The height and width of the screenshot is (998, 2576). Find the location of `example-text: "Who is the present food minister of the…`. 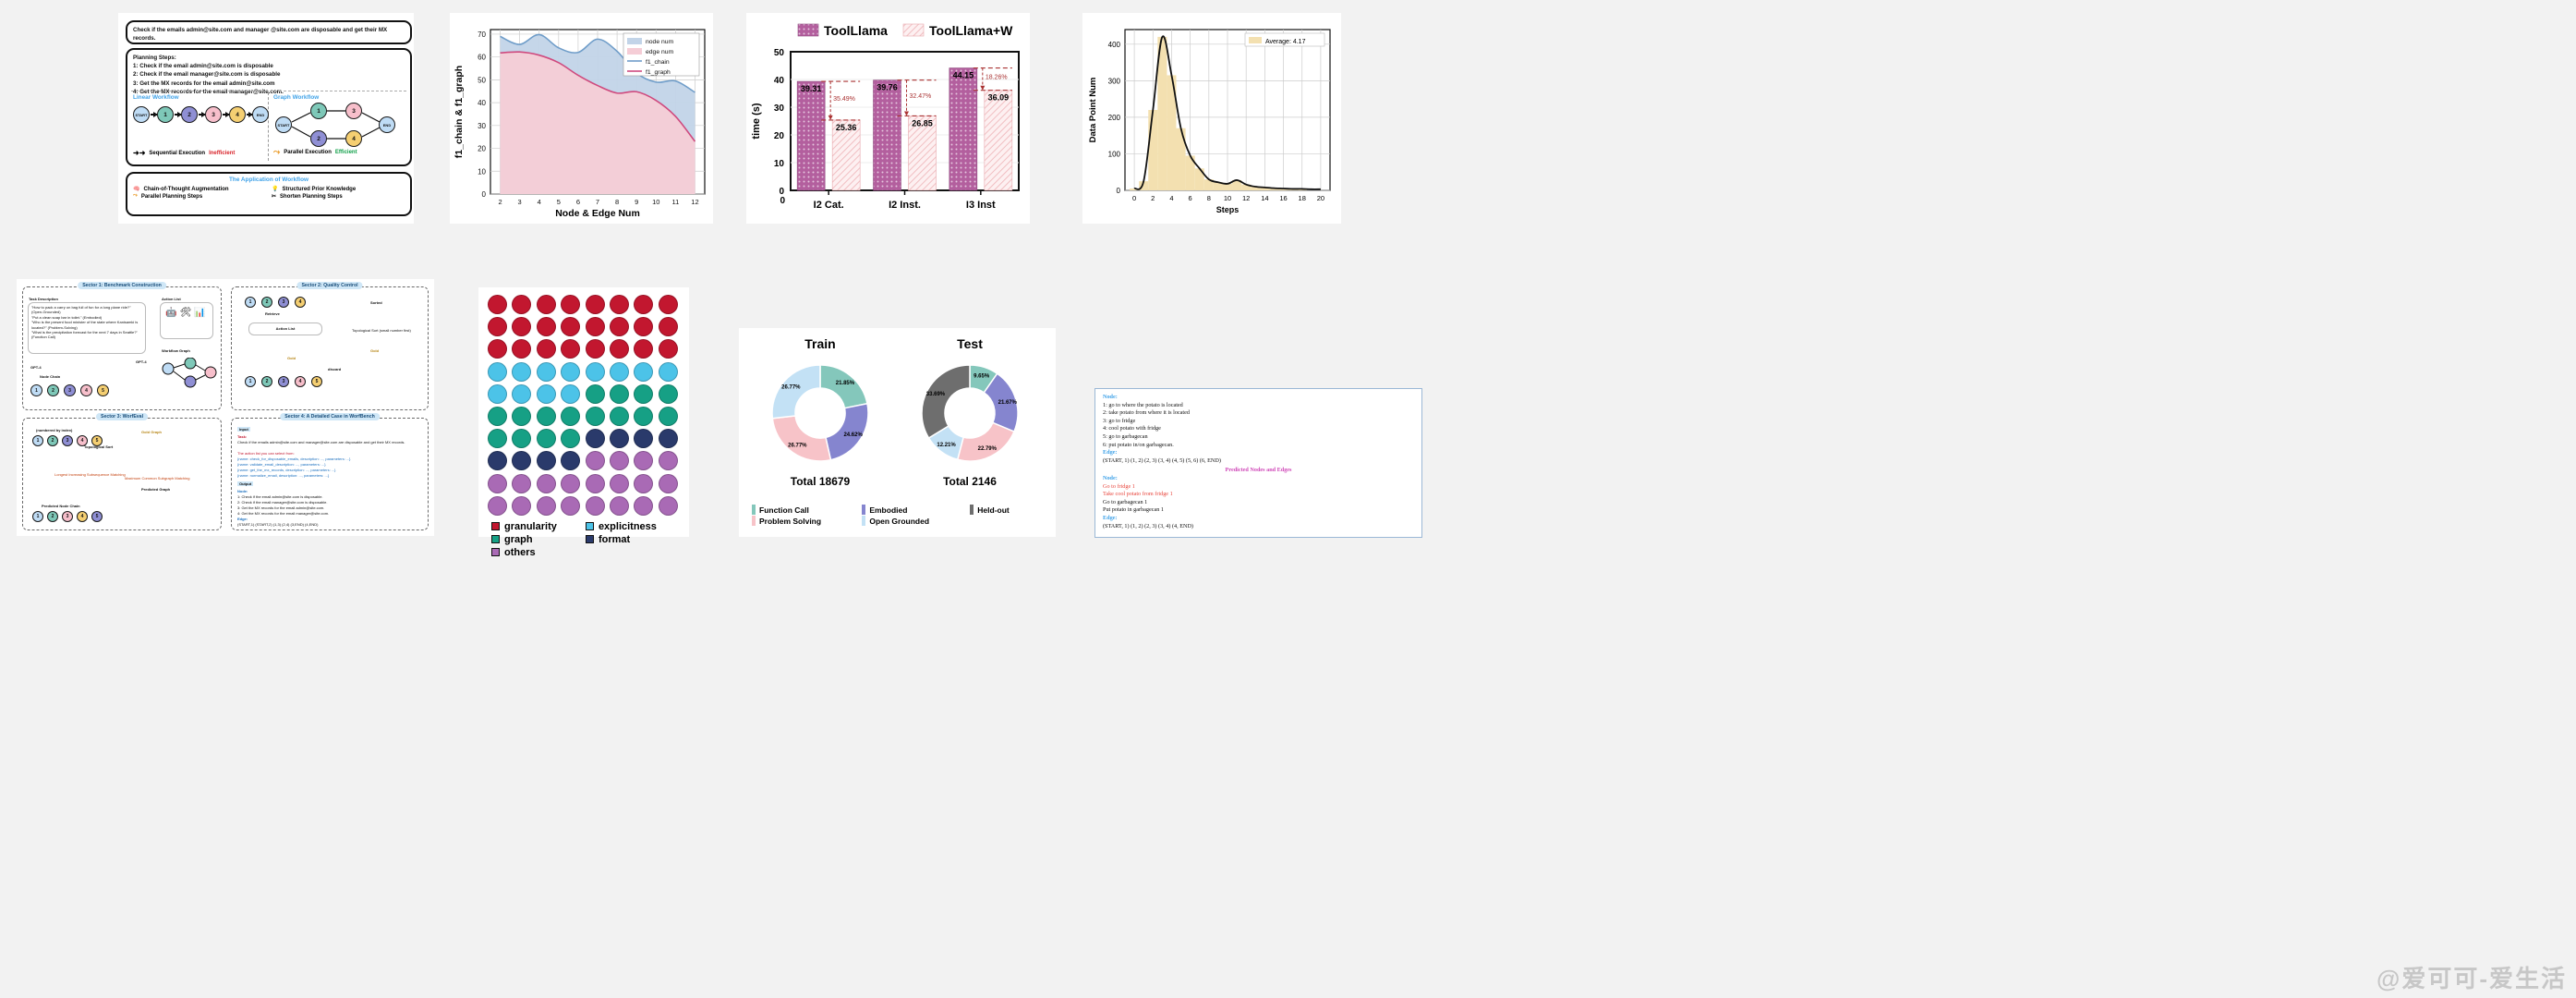

example-text: "Who is the present food minister of the… is located at coordinates (85, 325).